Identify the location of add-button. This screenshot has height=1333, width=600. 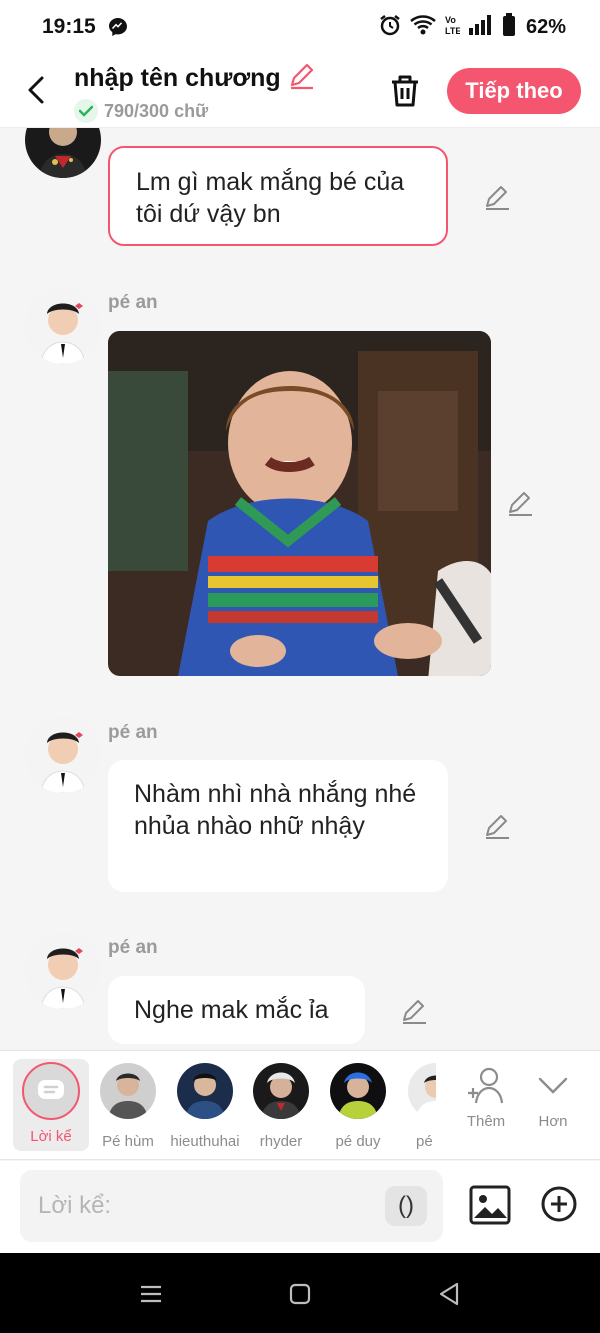
(559, 1204).